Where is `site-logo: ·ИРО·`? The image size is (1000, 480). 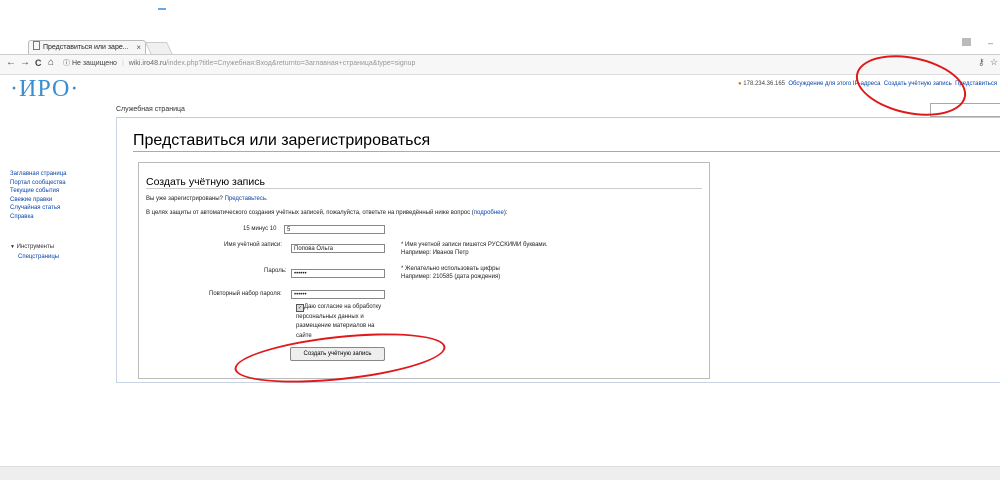
site-logo: ·ИРО· is located at coordinates (44, 89).